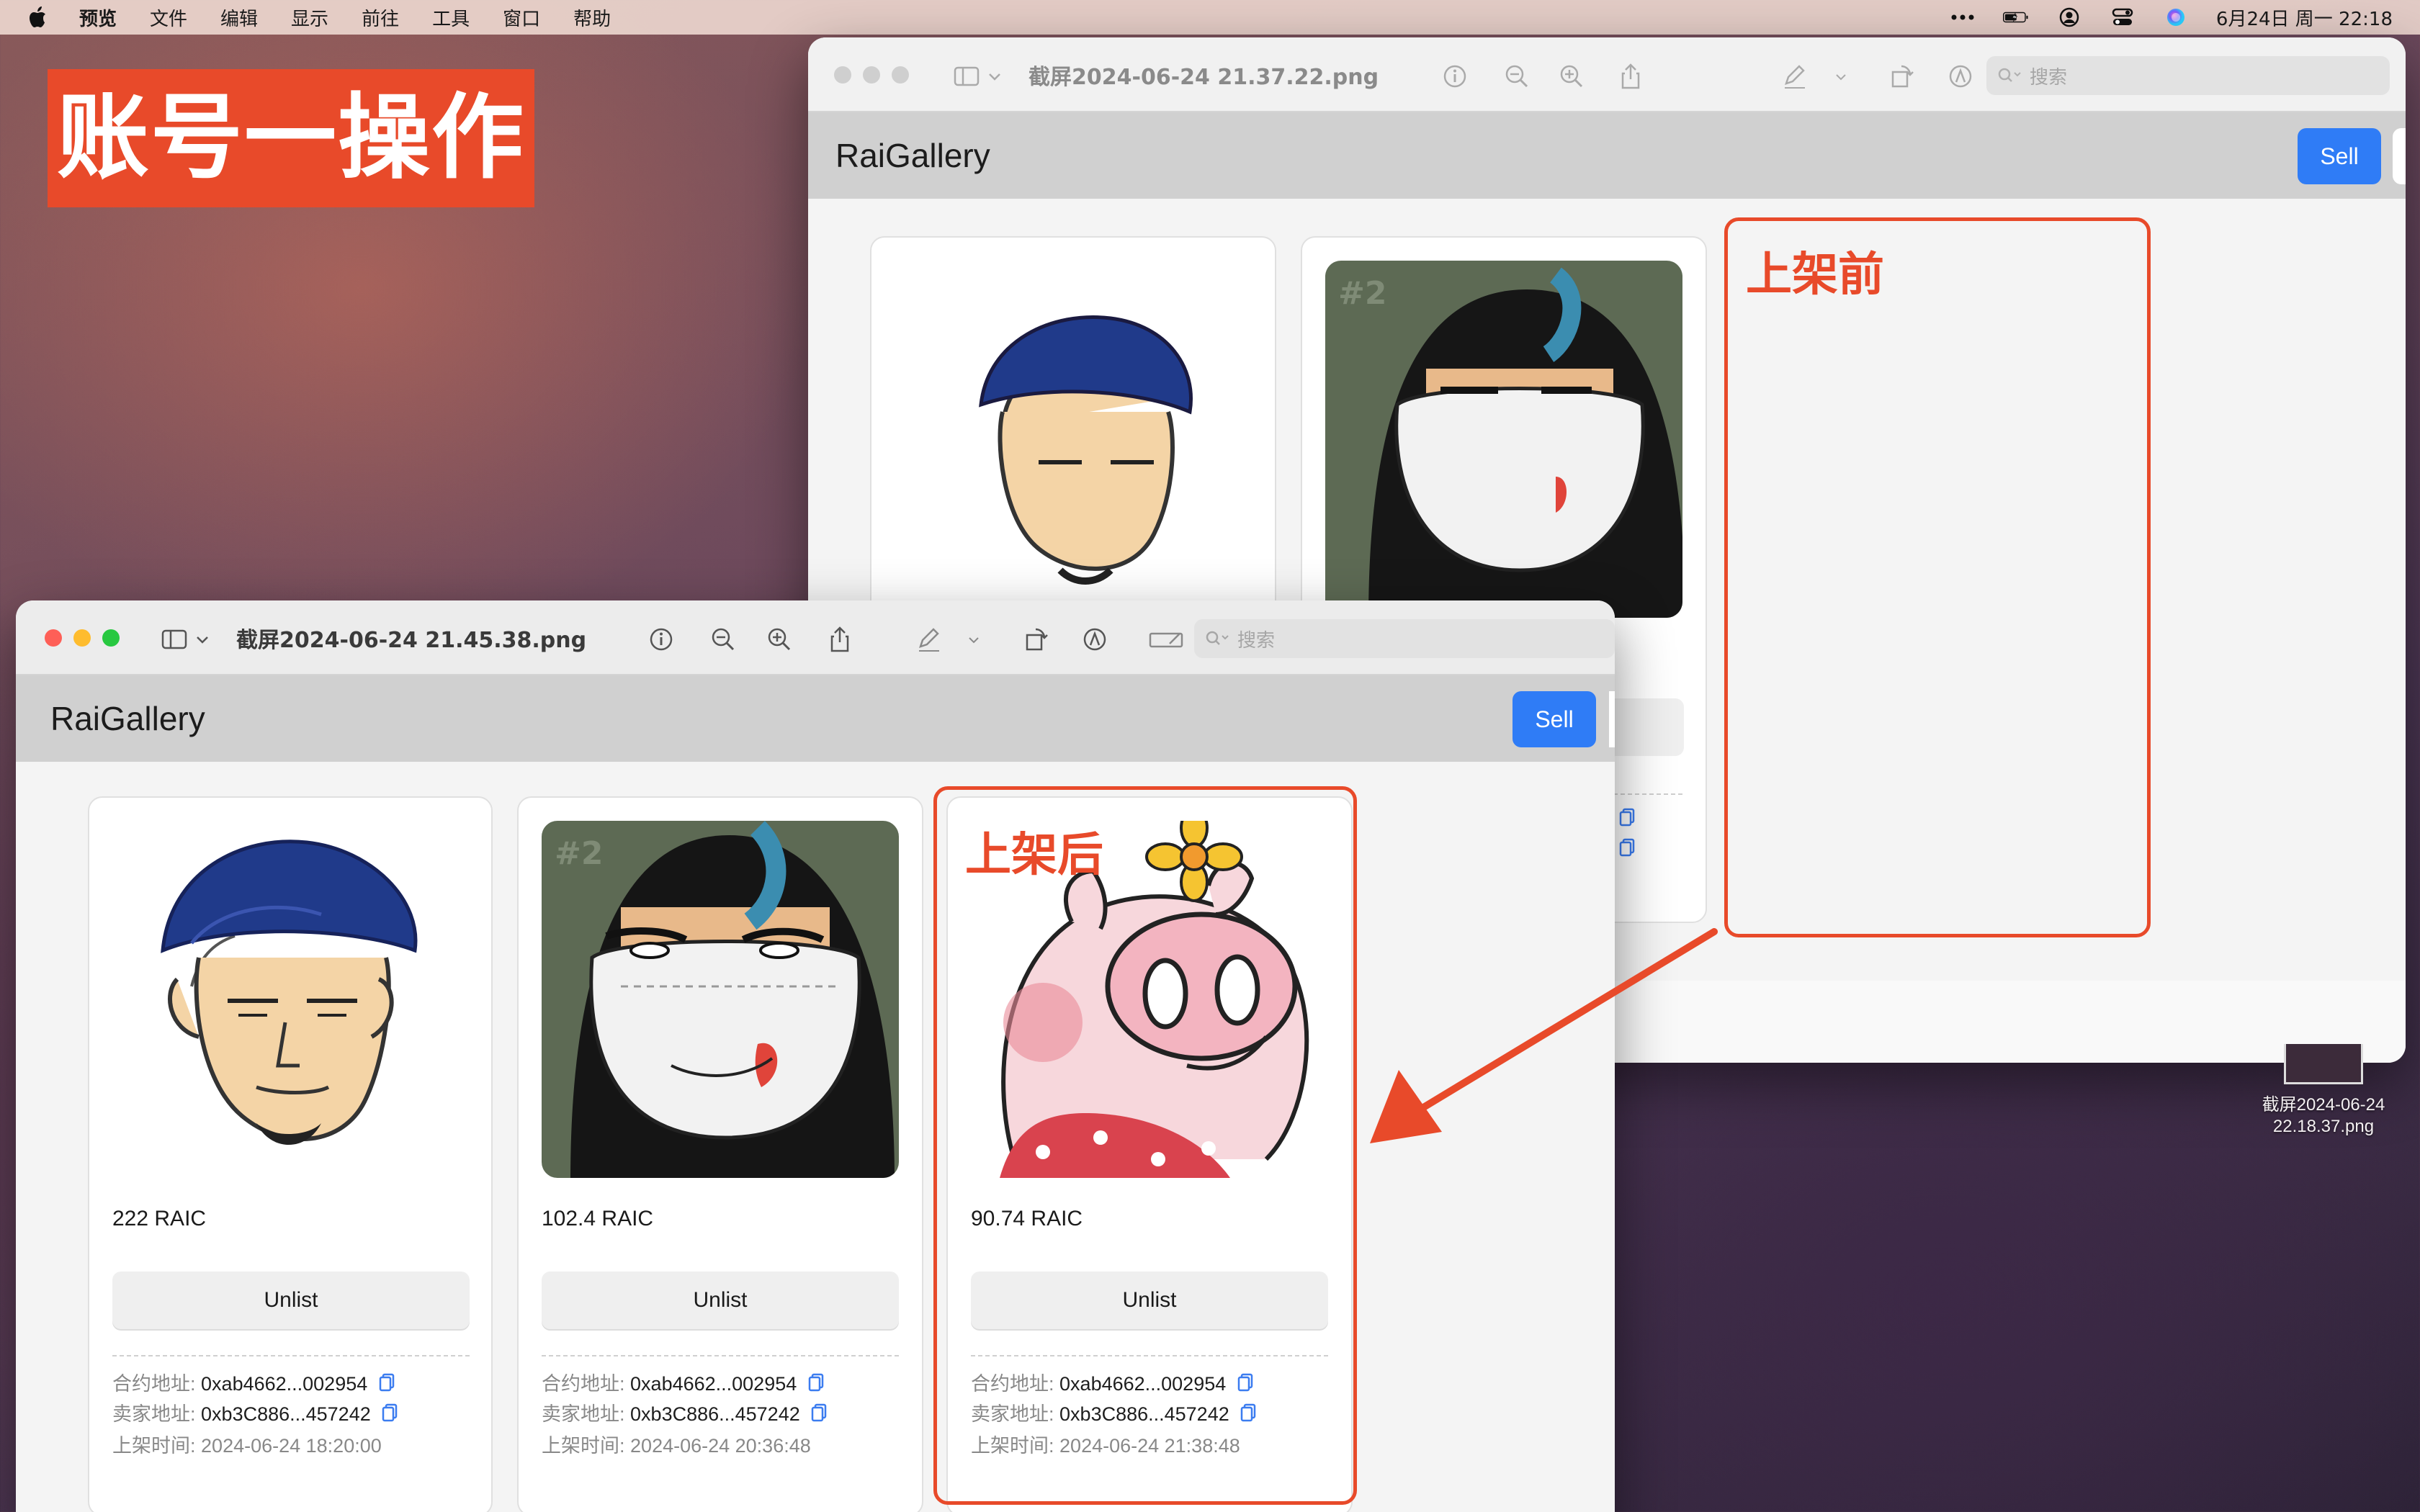 This screenshot has width=2420, height=1512. What do you see at coordinates (2123, 17) in the screenshot?
I see `control-center-icon` at bounding box center [2123, 17].